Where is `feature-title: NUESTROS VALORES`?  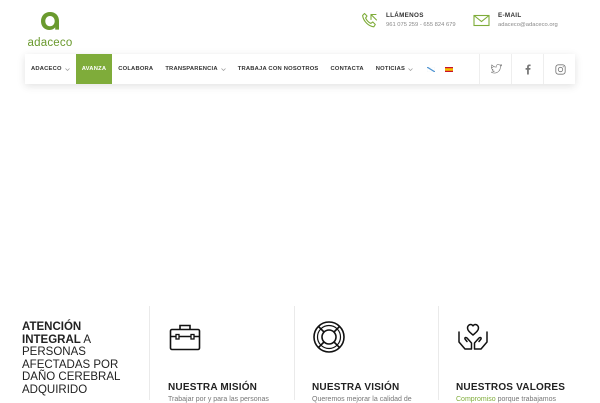
feature-title: NUESTROS VALORES is located at coordinates (511, 387).